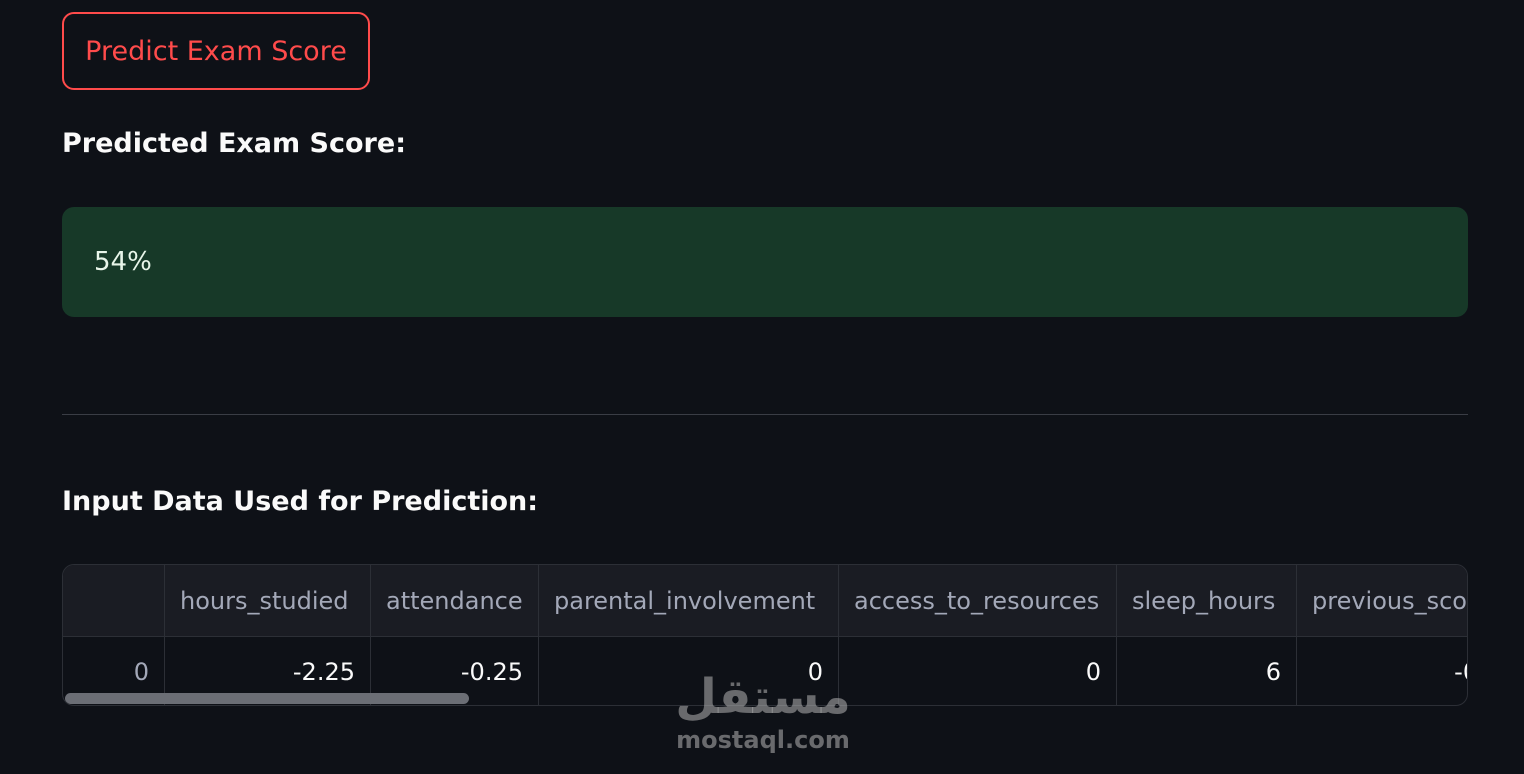 The width and height of the screenshot is (1524, 774). What do you see at coordinates (763, 740) in the screenshot?
I see `watermark-latin-text: mostaql.com` at bounding box center [763, 740].